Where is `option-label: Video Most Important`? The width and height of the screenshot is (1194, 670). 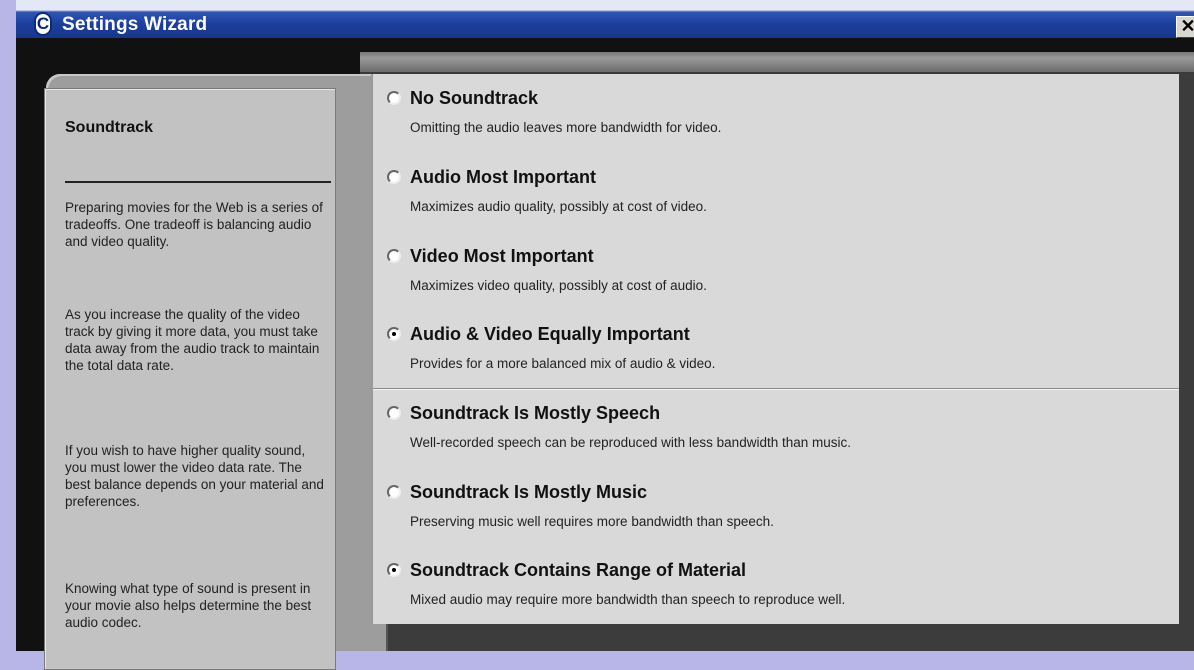 option-label: Video Most Important is located at coordinates (502, 256).